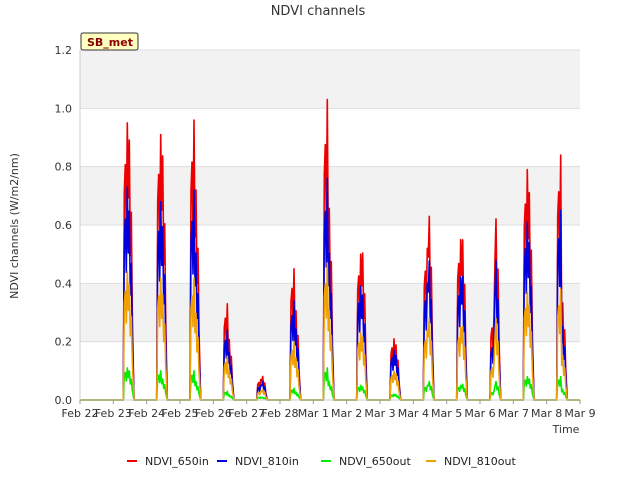 The height and width of the screenshot is (480, 640). What do you see at coordinates (330, 79) in the screenshot?
I see `plot-band` at bounding box center [330, 79].